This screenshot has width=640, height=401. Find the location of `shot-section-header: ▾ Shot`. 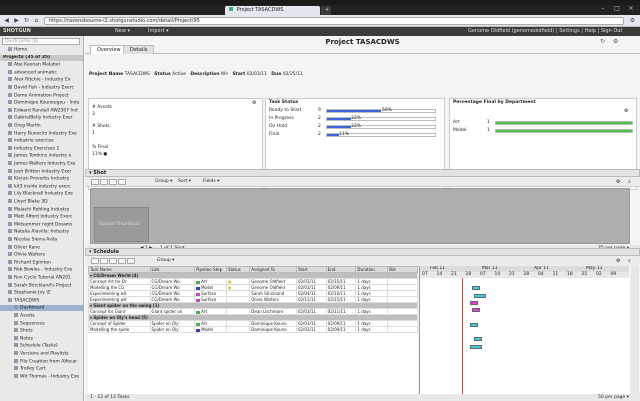

shot-section-header: ▾ Shot is located at coordinates (362, 173).